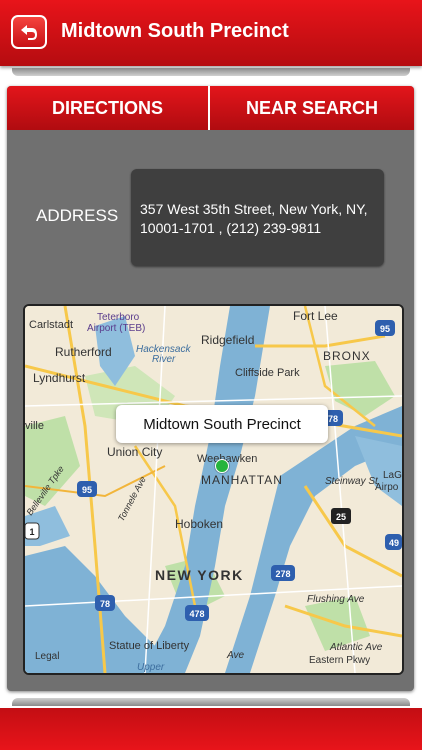 Image resolution: width=422 pixels, height=750 pixels. I want to click on map-label: Hoboken, so click(199, 524).